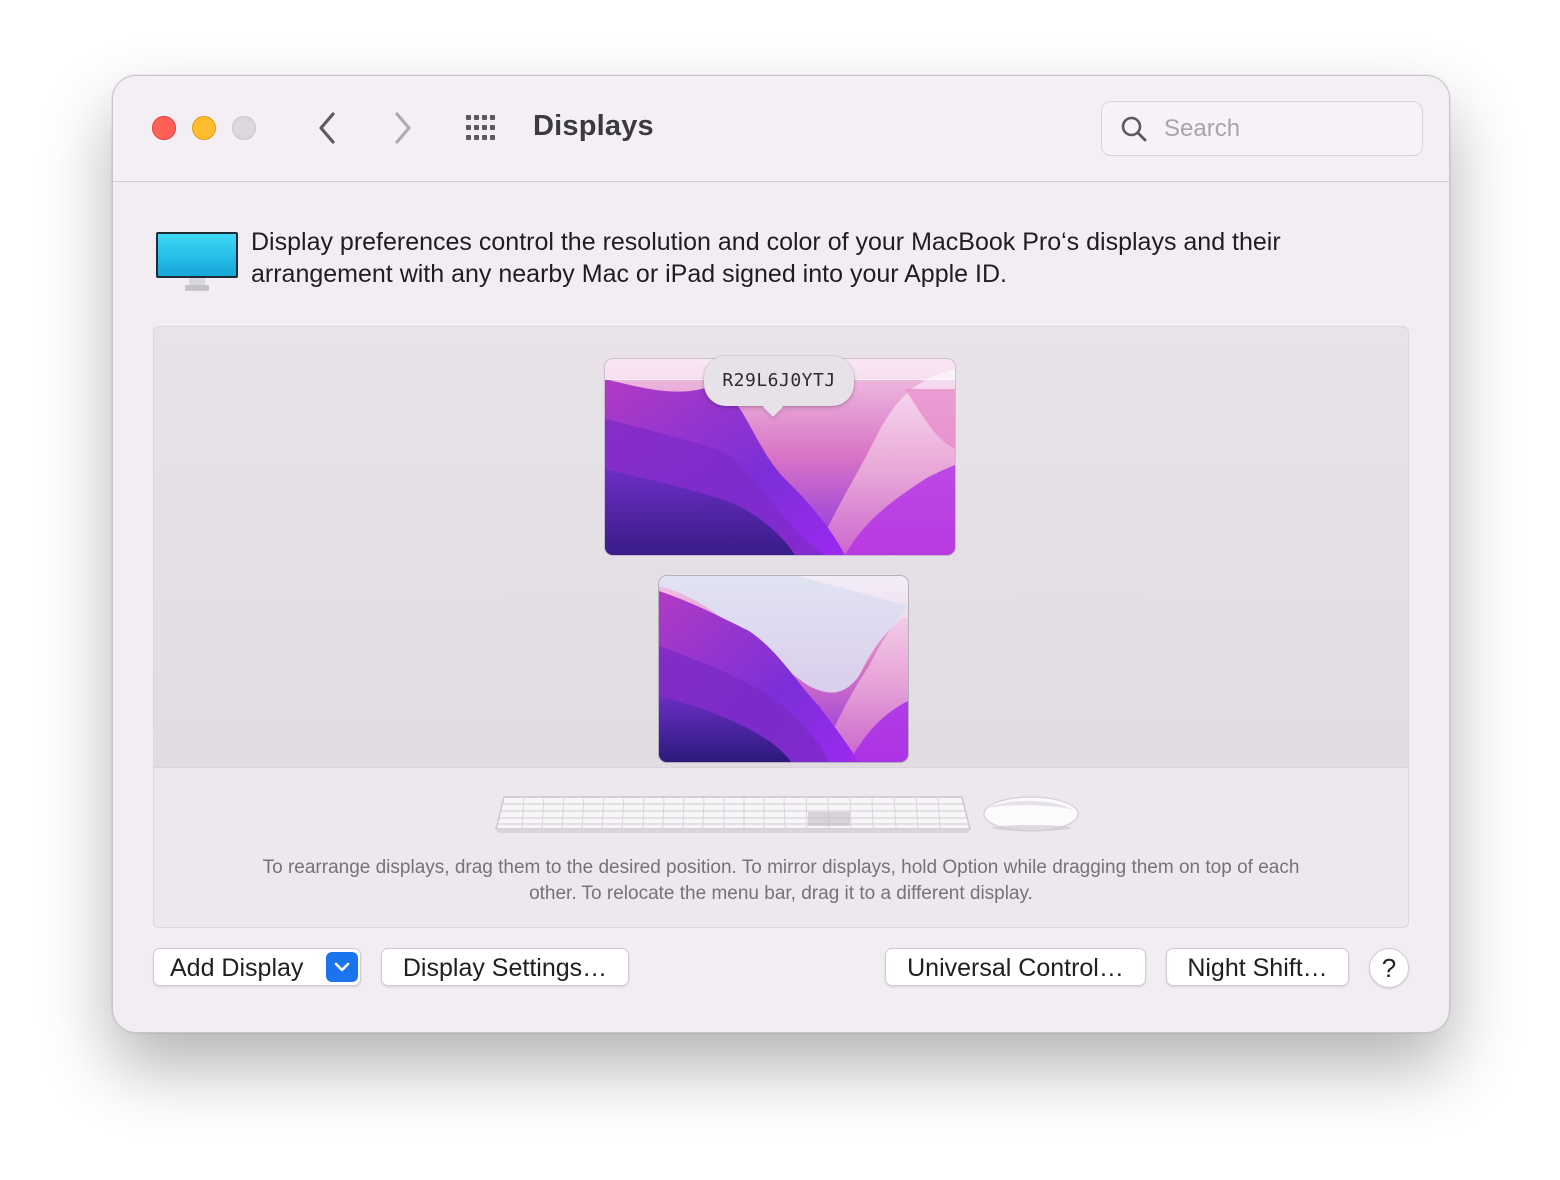  I want to click on add-display-button: Add Display, so click(257, 967).